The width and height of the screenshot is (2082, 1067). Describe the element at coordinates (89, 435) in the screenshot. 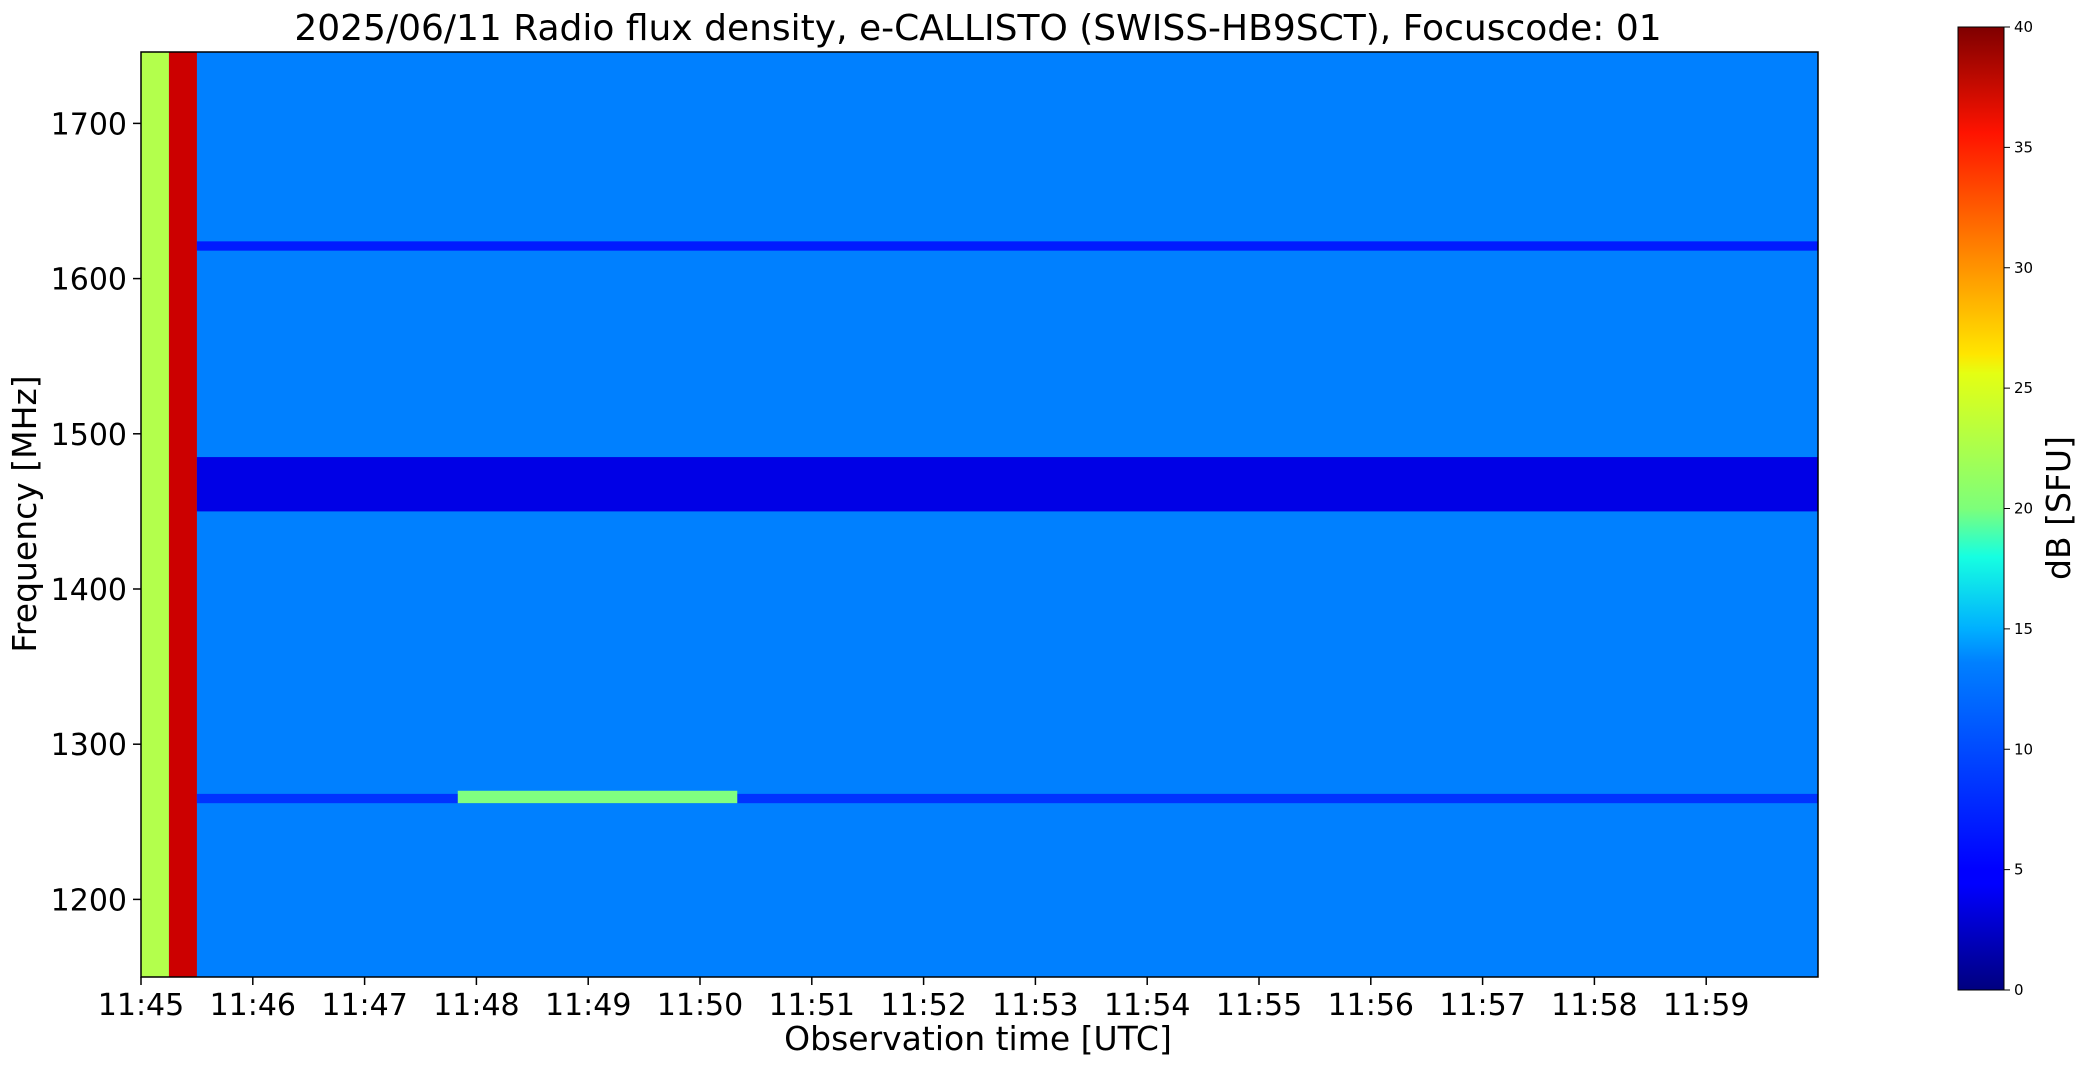

I see `y-tick-label: 1500` at that location.